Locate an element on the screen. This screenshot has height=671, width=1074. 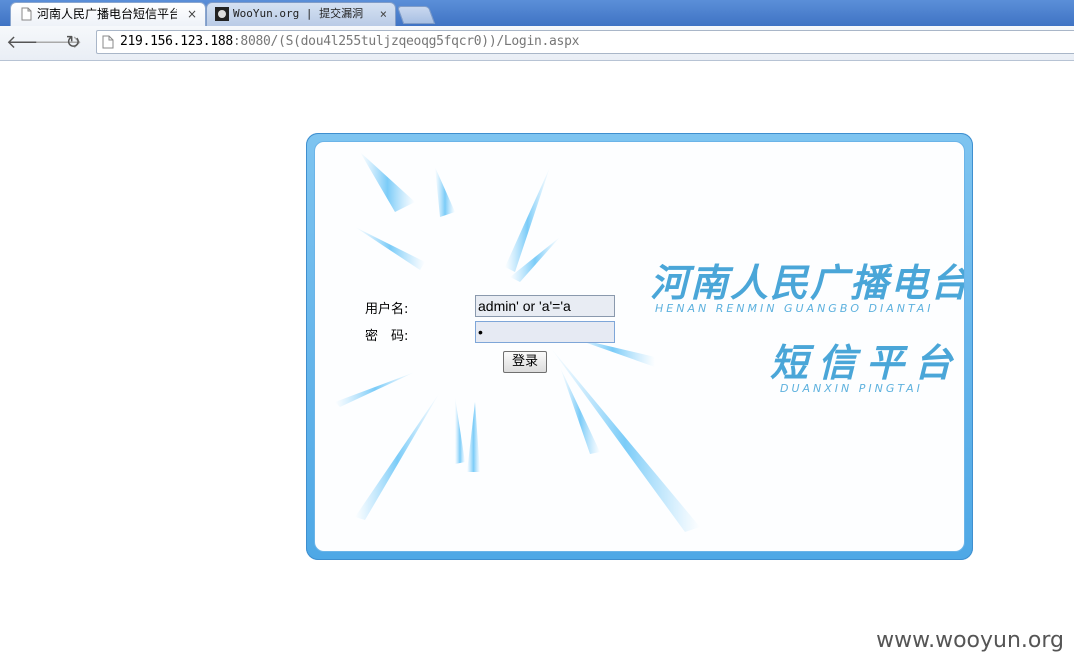
login-button: 登录 is located at coordinates (525, 362).